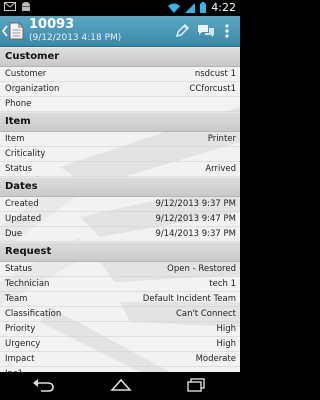 The image size is (320, 400). Describe the element at coordinates (120, 204) in the screenshot. I see `detail-row: Created 9/12/2013 9:37 PM` at that location.